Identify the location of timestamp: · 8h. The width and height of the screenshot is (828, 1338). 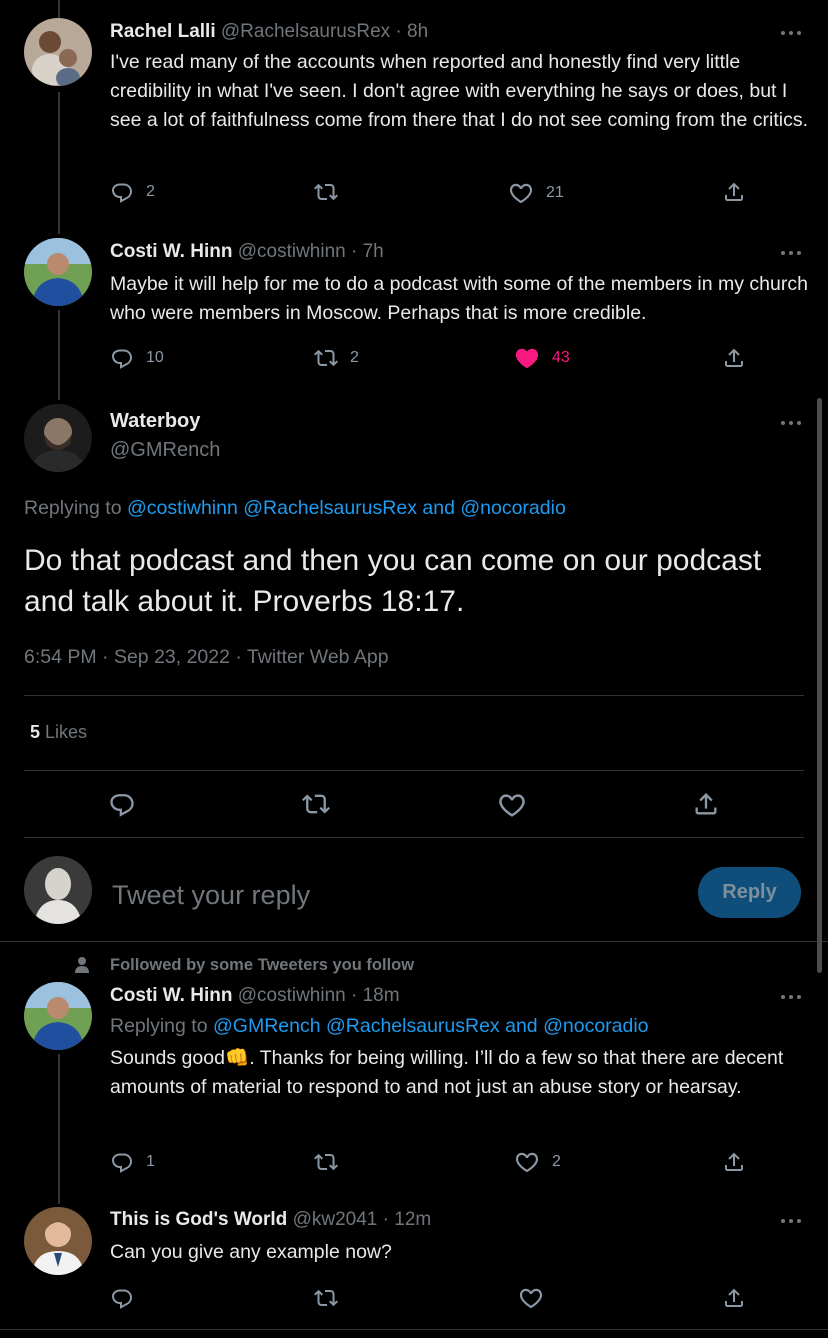
(411, 31).